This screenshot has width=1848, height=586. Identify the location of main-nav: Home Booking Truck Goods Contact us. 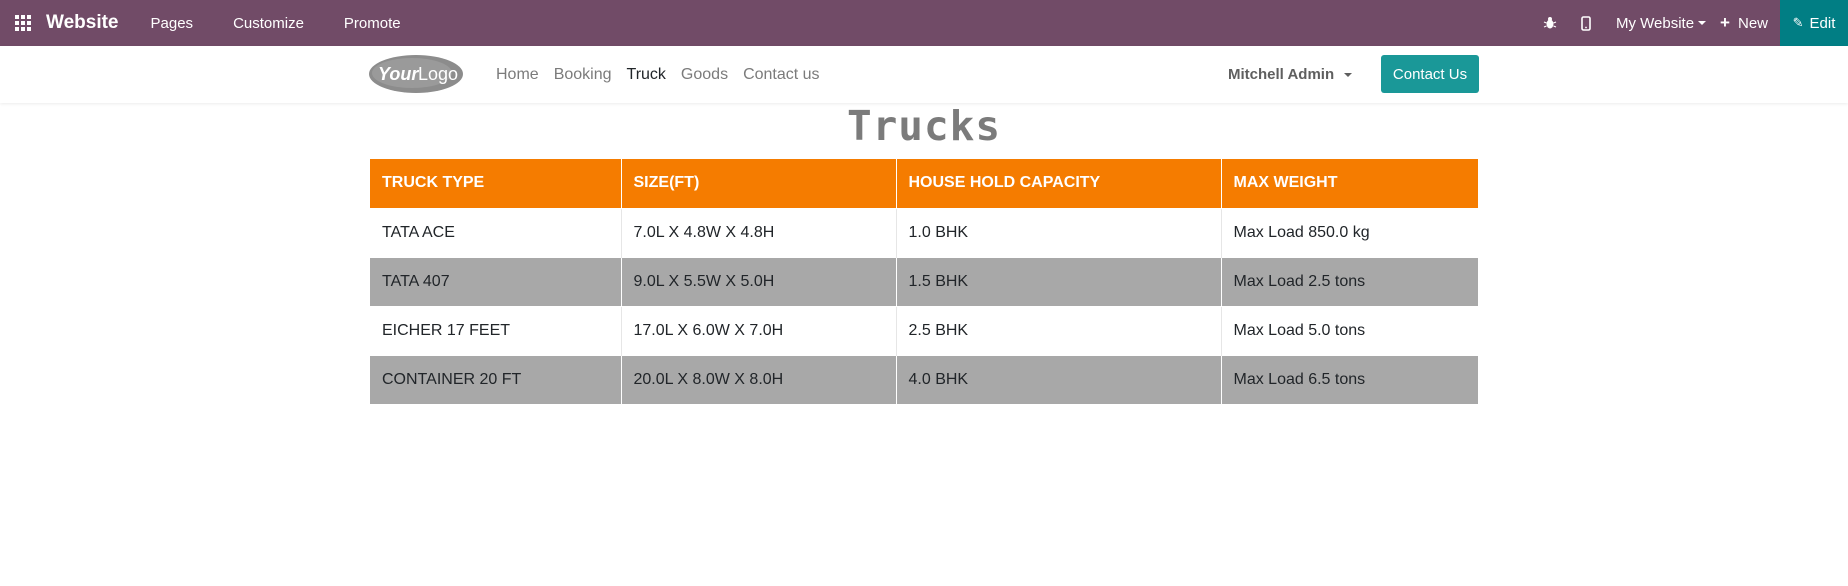
(665, 74).